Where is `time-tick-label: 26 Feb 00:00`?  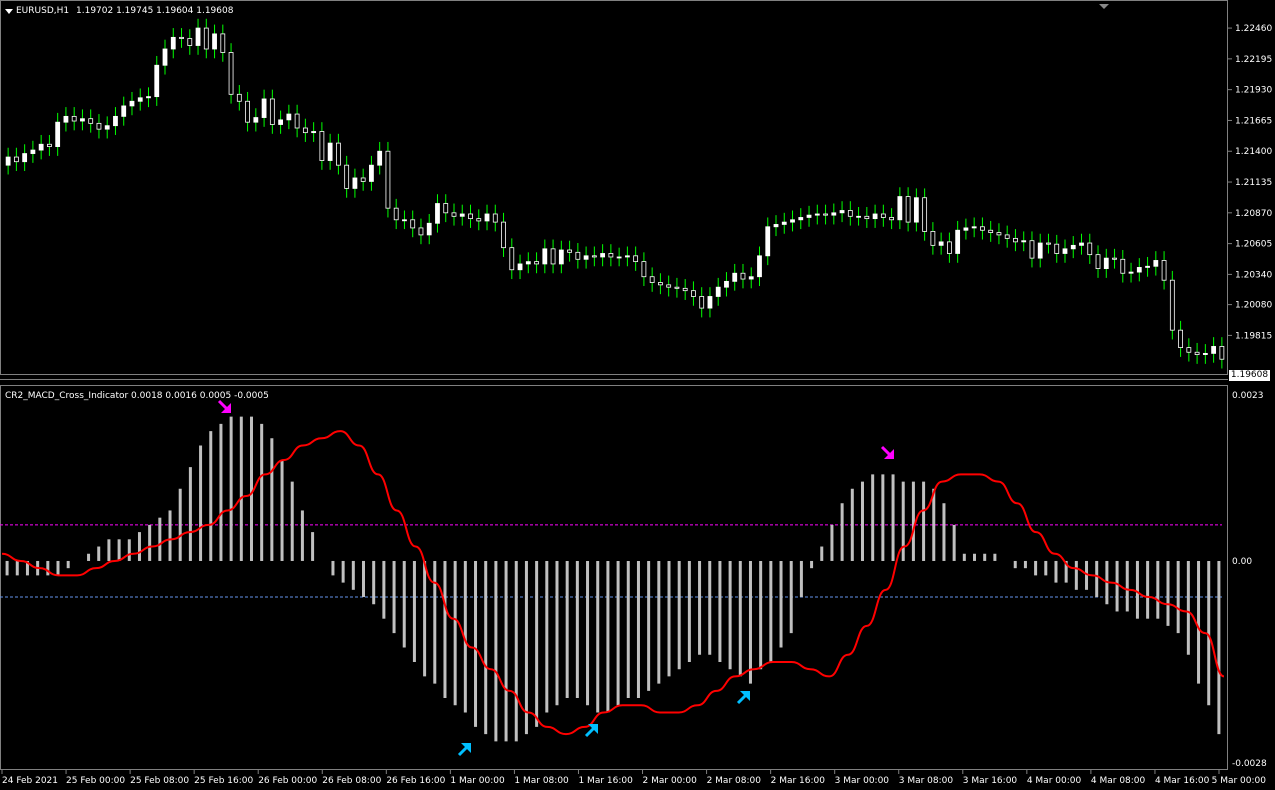 time-tick-label: 26 Feb 00:00 is located at coordinates (287, 781).